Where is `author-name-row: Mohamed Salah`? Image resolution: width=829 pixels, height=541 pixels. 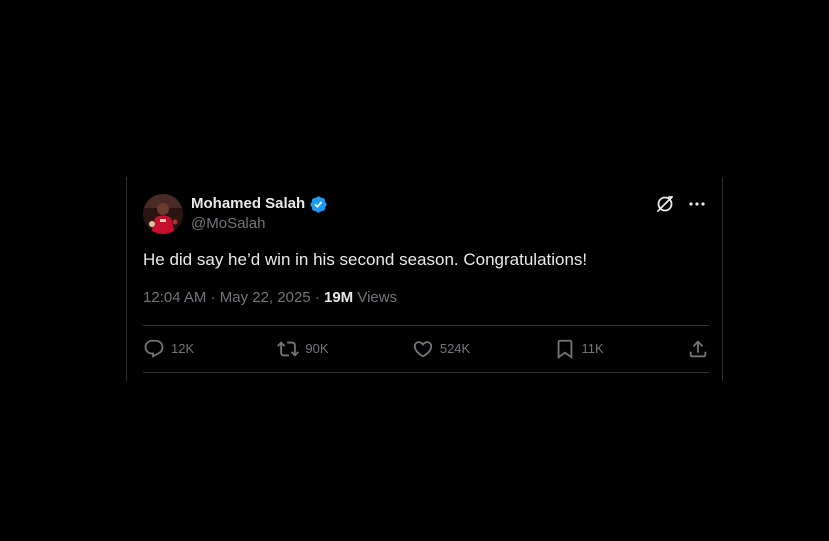
author-name-row: Mohamed Salah is located at coordinates (259, 204).